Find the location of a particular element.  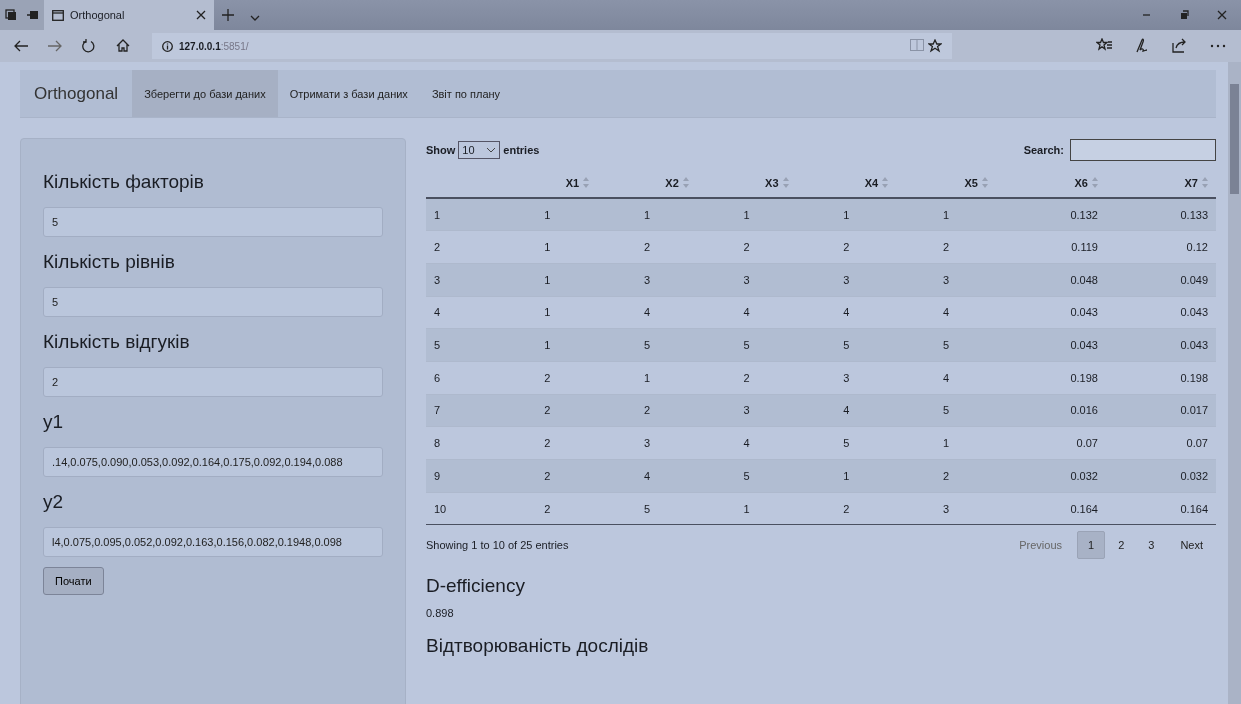

star-icon is located at coordinates (935, 46).